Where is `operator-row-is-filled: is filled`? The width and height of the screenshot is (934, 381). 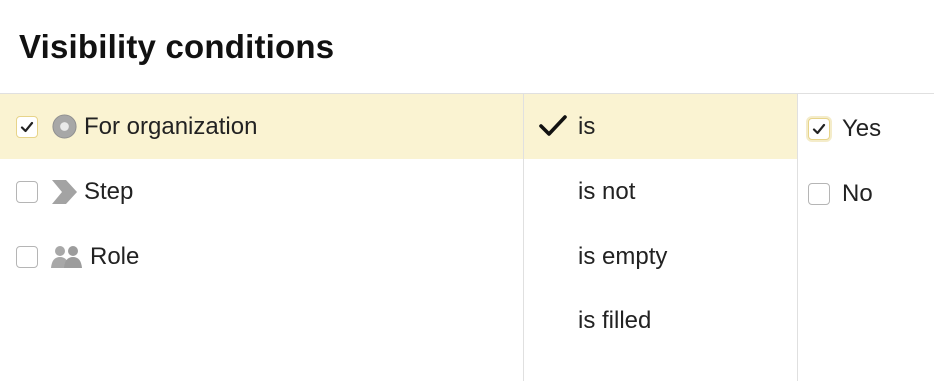
operator-row-is-filled: is filled is located at coordinates (661, 320).